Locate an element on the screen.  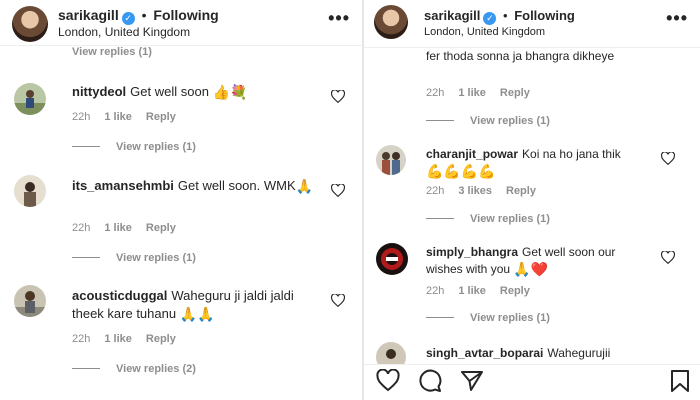
post-action-bar is located at coordinates (532, 382).